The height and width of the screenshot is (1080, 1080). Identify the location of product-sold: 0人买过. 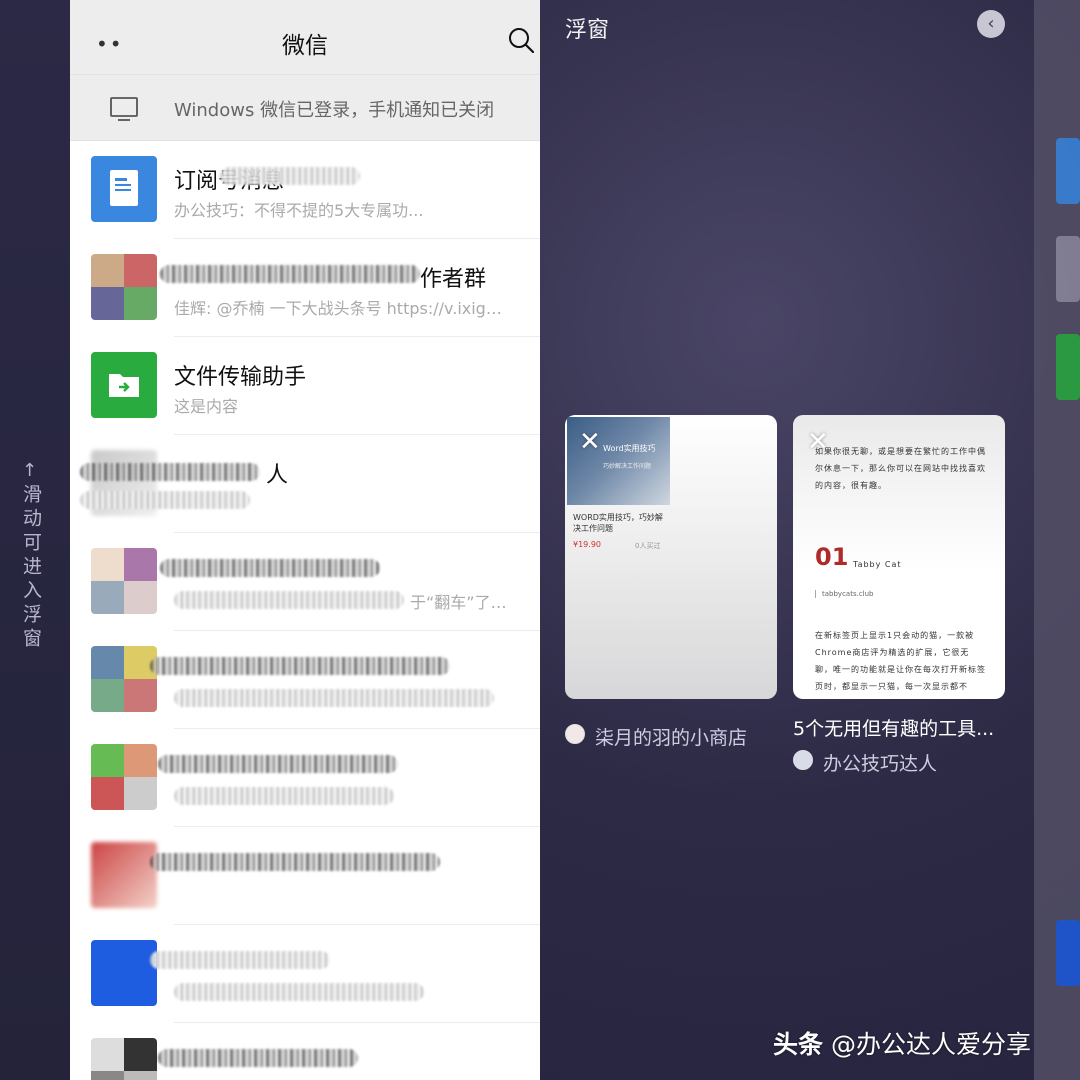
(648, 546).